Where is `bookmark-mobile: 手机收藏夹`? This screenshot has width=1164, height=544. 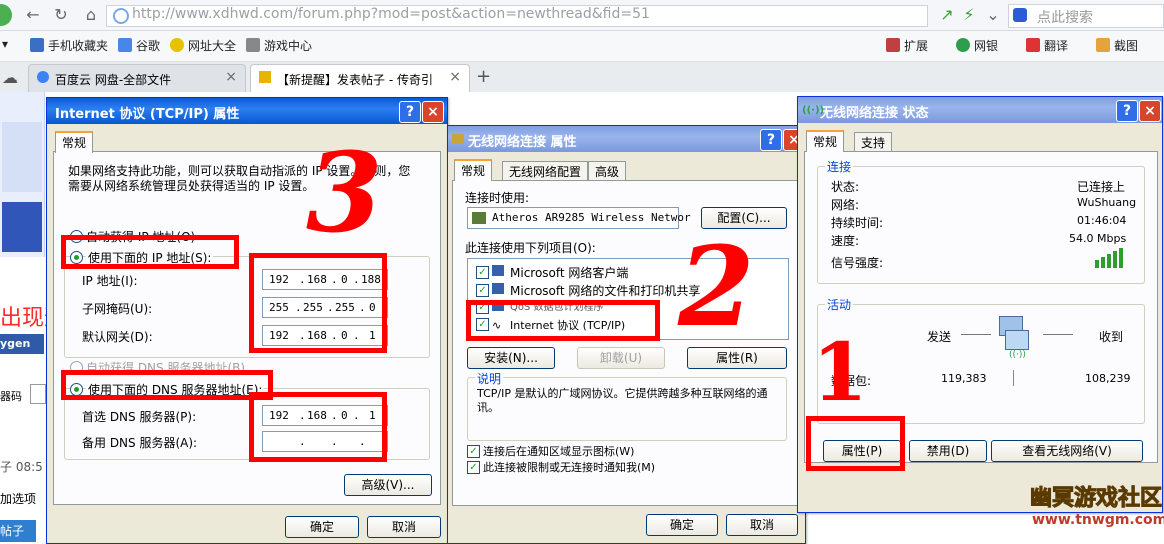 bookmark-mobile: 手机收藏夹 is located at coordinates (69, 45).